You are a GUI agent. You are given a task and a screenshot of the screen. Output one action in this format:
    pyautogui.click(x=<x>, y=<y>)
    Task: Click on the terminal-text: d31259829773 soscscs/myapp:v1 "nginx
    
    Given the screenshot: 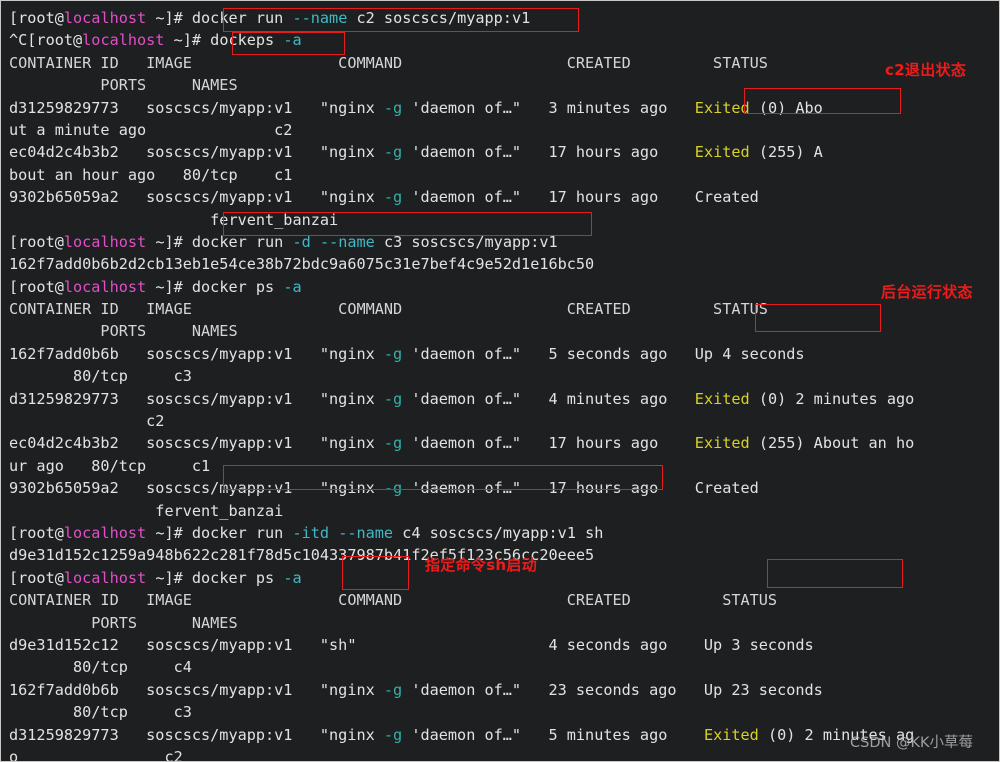 What is the action you would take?
    pyautogui.click(x=196, y=107)
    